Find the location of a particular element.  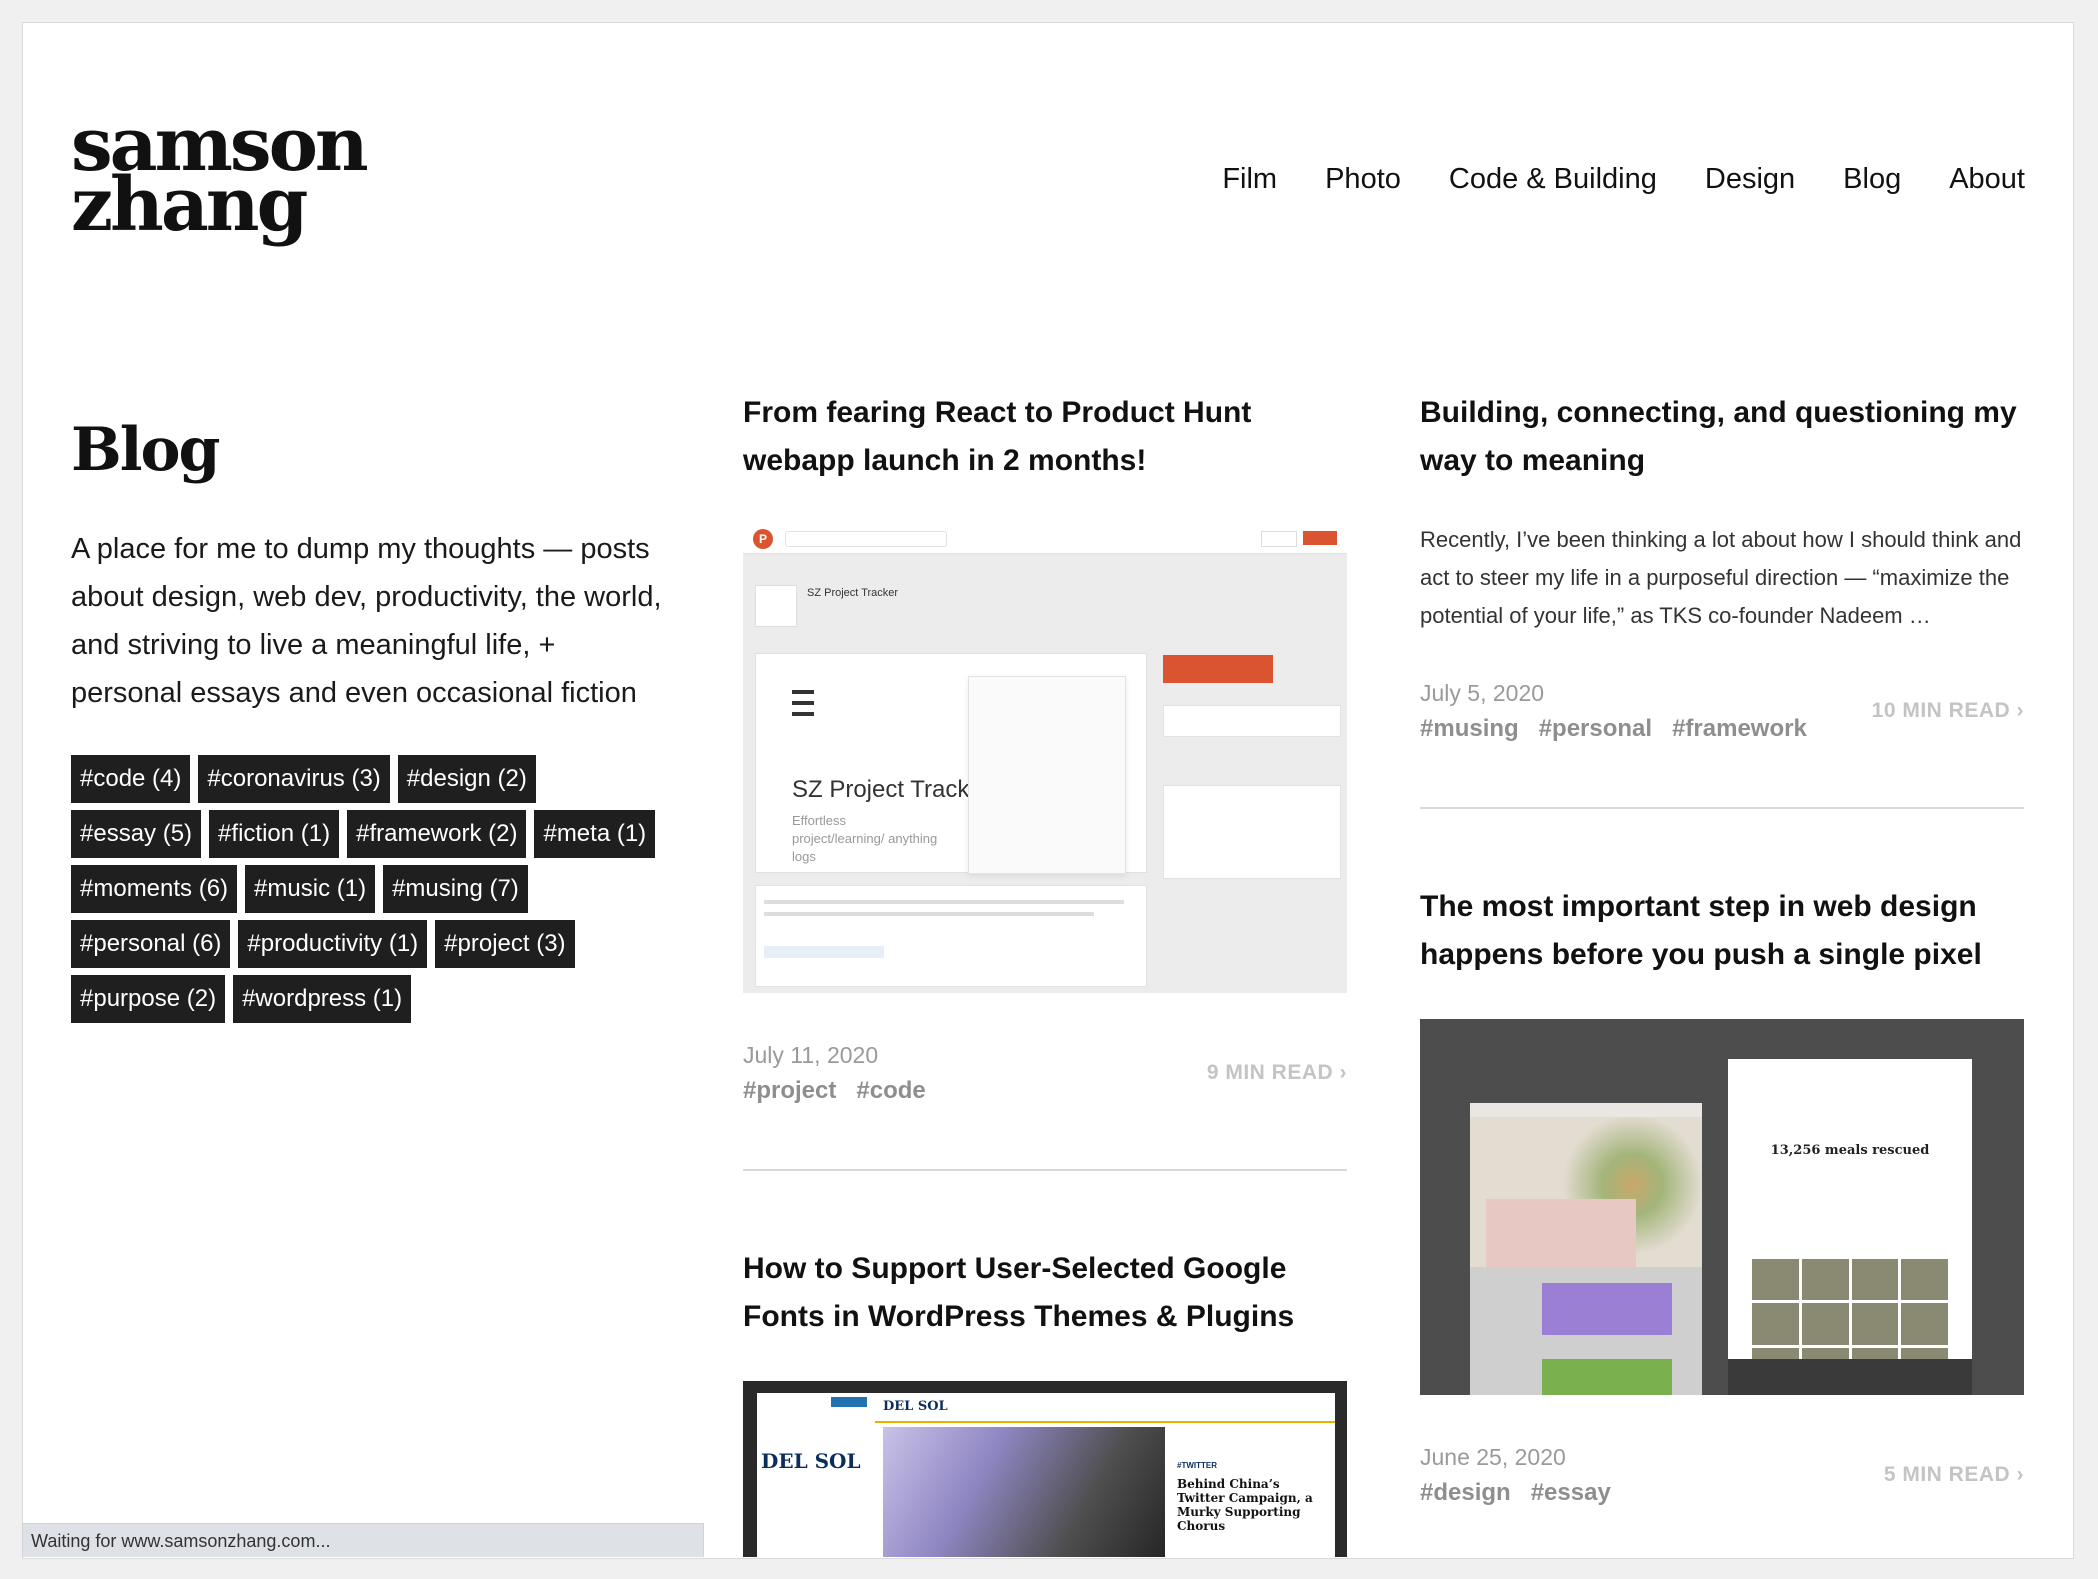

thumb-makers-box is located at coordinates (1252, 832).